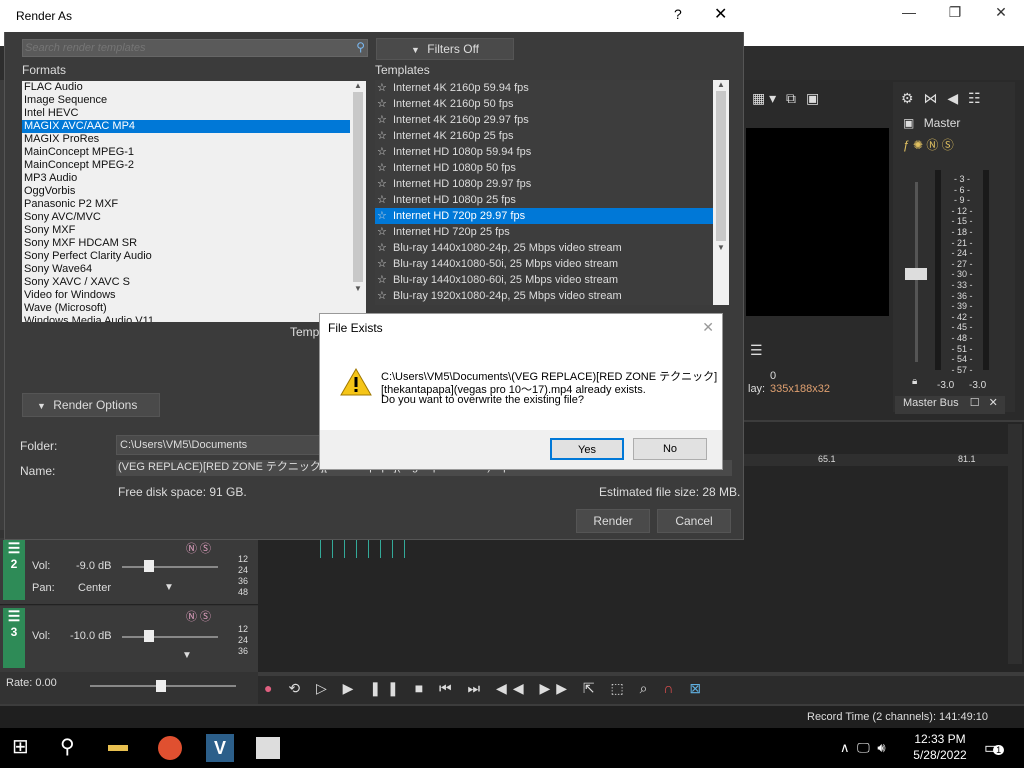 Image resolution: width=1024 pixels, height=768 pixels. What do you see at coordinates (122, 748) in the screenshot?
I see `file-explorer-icon: ▬` at bounding box center [122, 748].